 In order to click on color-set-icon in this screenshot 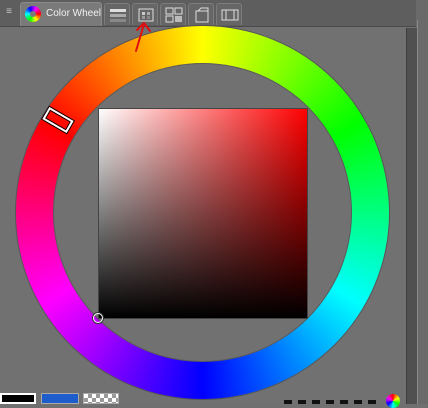, I will do `click(202, 15)`.